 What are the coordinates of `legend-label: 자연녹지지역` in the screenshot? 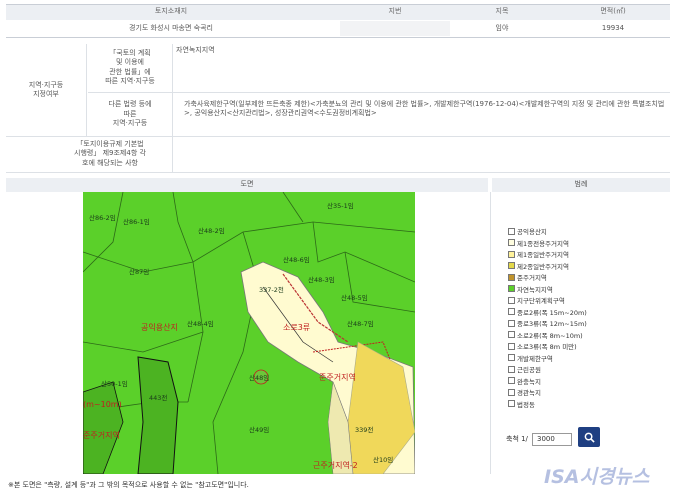 It's located at (535, 289).